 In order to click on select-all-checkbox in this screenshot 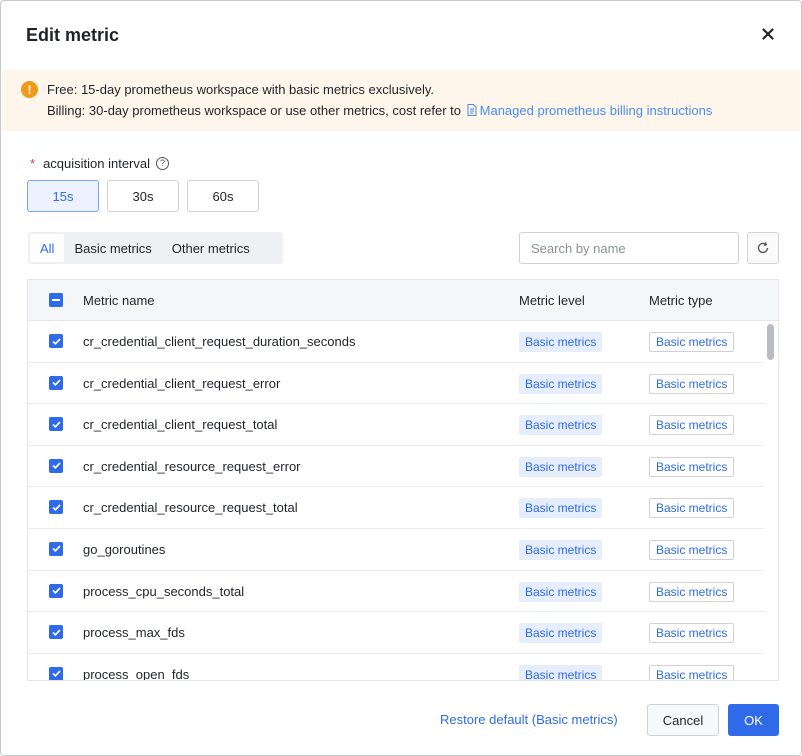, I will do `click(56, 300)`.